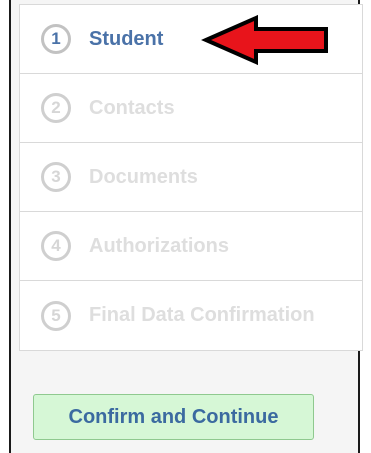 This screenshot has height=453, width=371. What do you see at coordinates (56, 315) in the screenshot?
I see `step-number-badge: 5` at bounding box center [56, 315].